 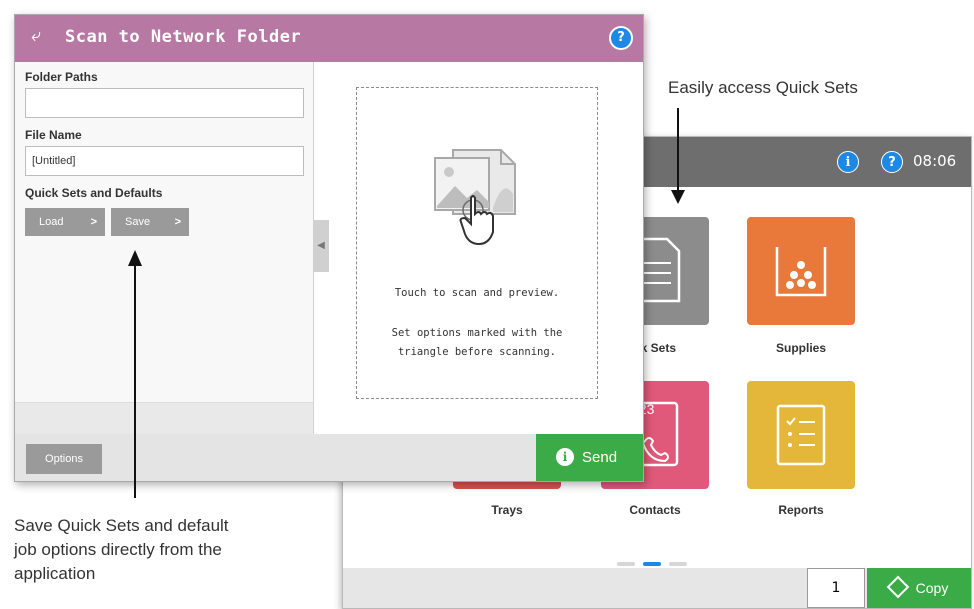 What do you see at coordinates (94, 193) in the screenshot?
I see `quick-sets-defaults-label: Quick Sets and Defaults` at bounding box center [94, 193].